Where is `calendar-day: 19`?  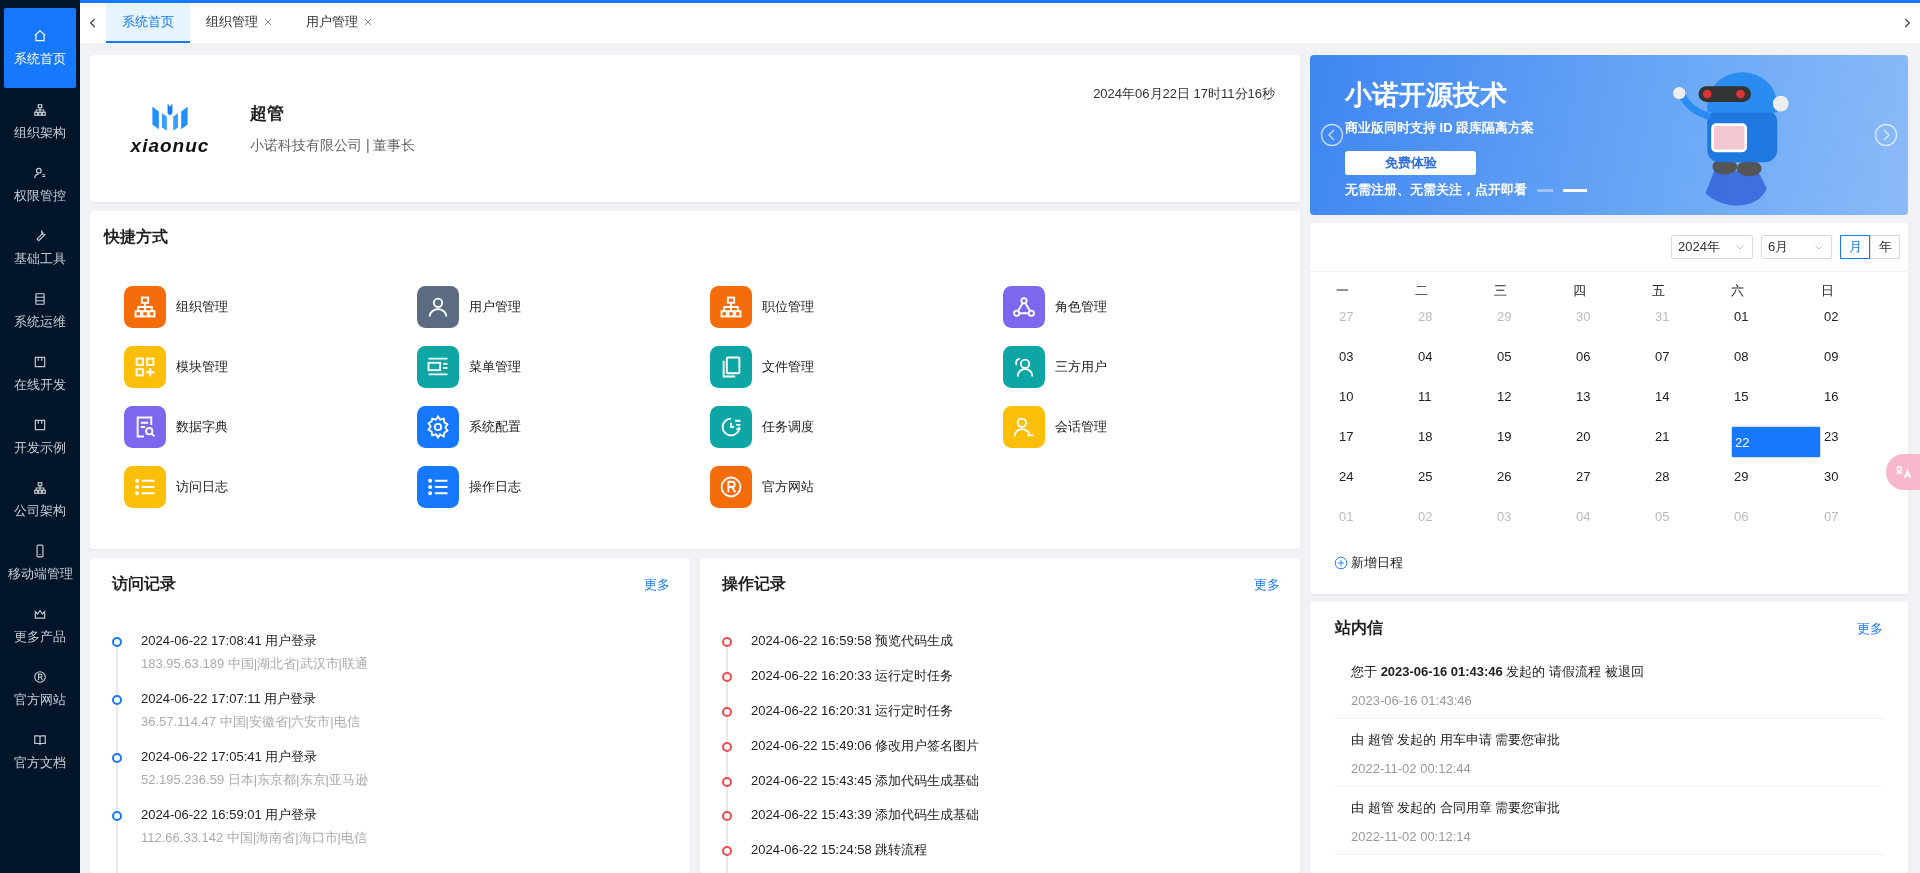 calendar-day: 19 is located at coordinates (1504, 436).